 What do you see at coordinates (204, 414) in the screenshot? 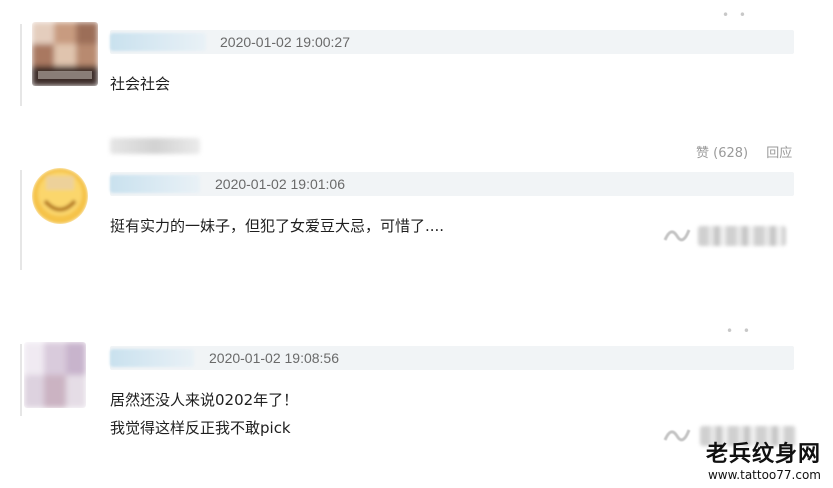
I see `comment-text: 居然还没人来说0202年了！ 我觉得这样反正我不敢pick` at bounding box center [204, 414].